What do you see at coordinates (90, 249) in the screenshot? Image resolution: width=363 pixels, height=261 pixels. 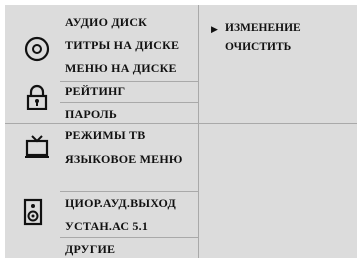 I see `menu-item-other: ДРУГИЕ` at bounding box center [90, 249].